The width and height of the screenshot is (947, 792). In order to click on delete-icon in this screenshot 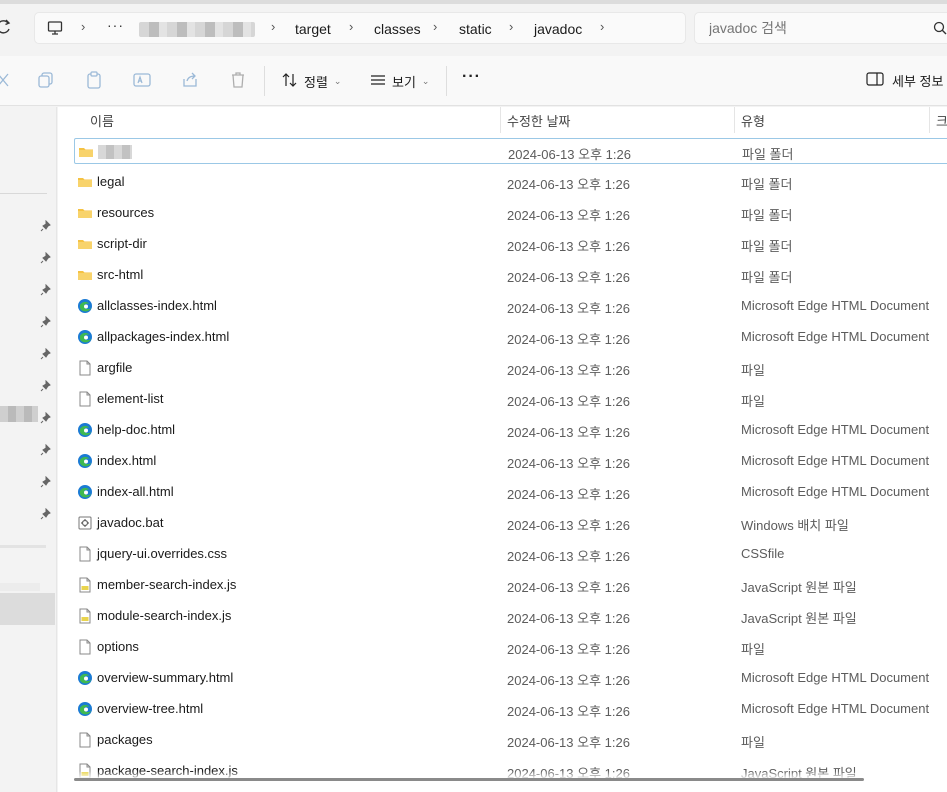, I will do `click(238, 80)`.